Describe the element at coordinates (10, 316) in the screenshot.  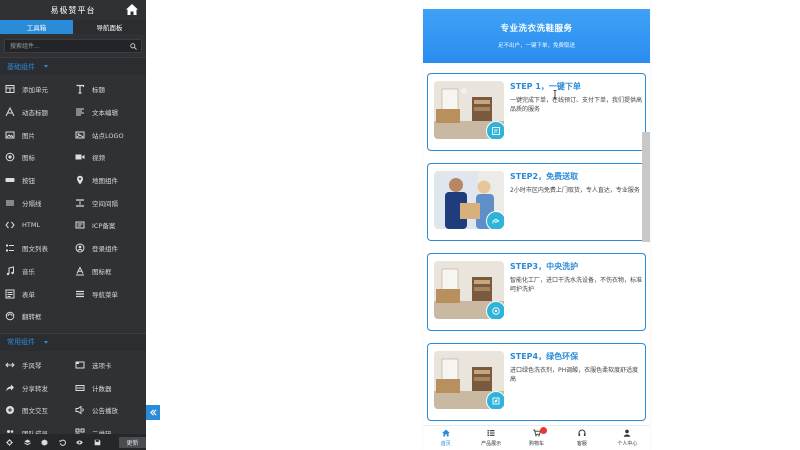
I see `flip-icon` at that location.